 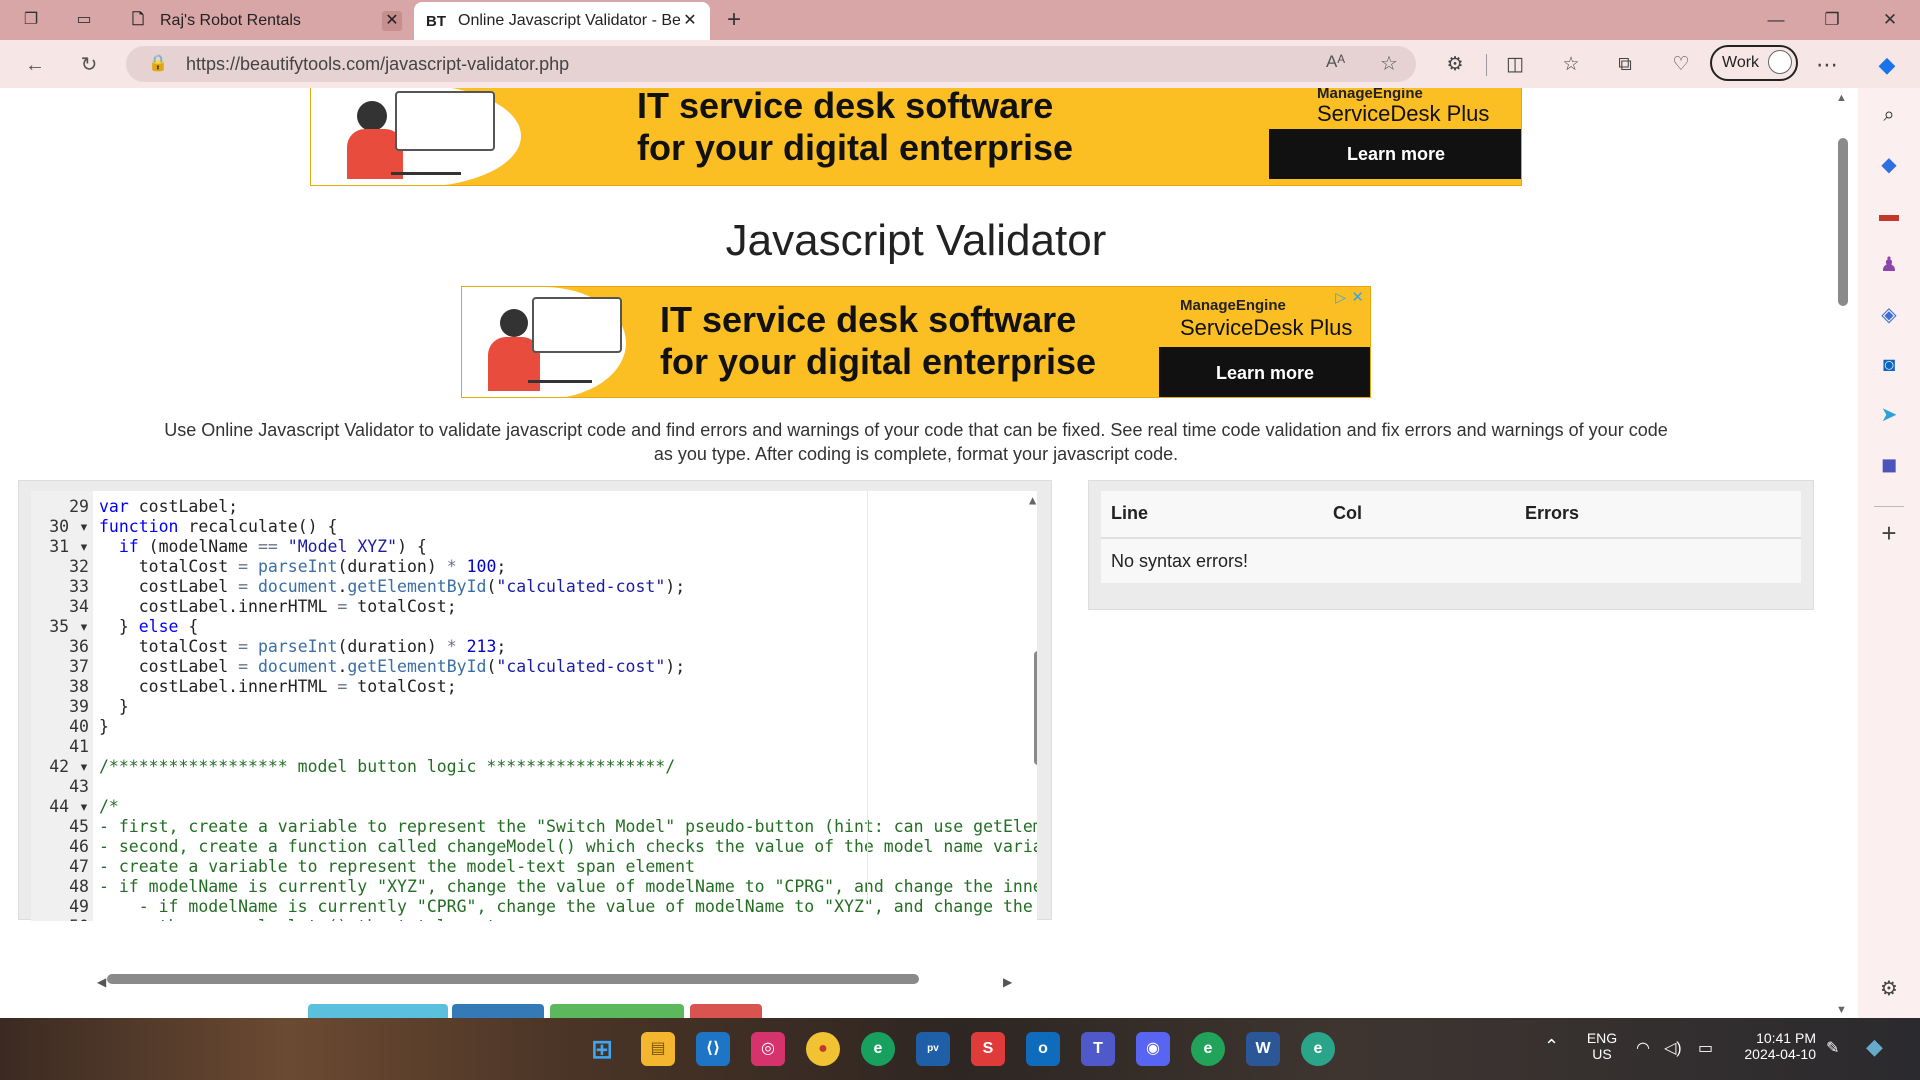 What do you see at coordinates (498, 1011) in the screenshot?
I see `options-button` at bounding box center [498, 1011].